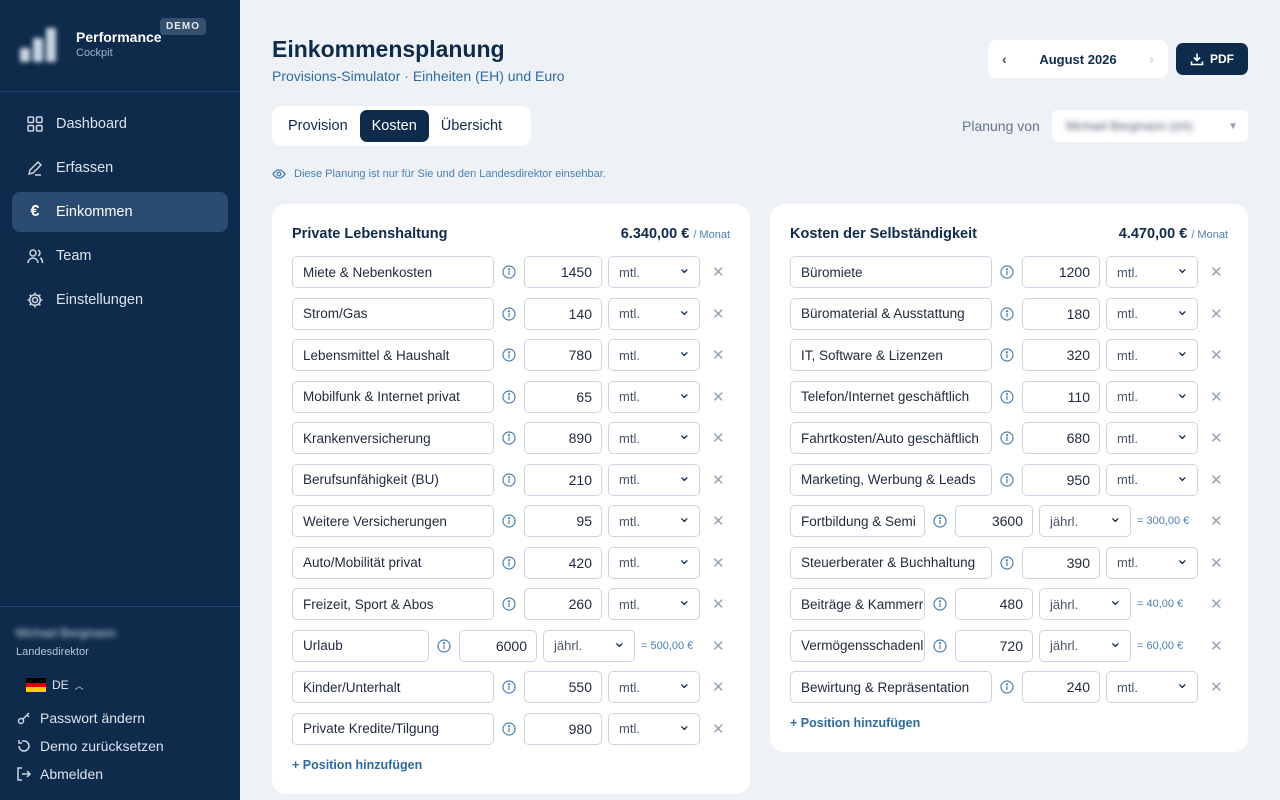 This screenshot has height=800, width=1280. What do you see at coordinates (120, 212) in the screenshot?
I see `nav-item-einkommen: € Einkommen` at bounding box center [120, 212].